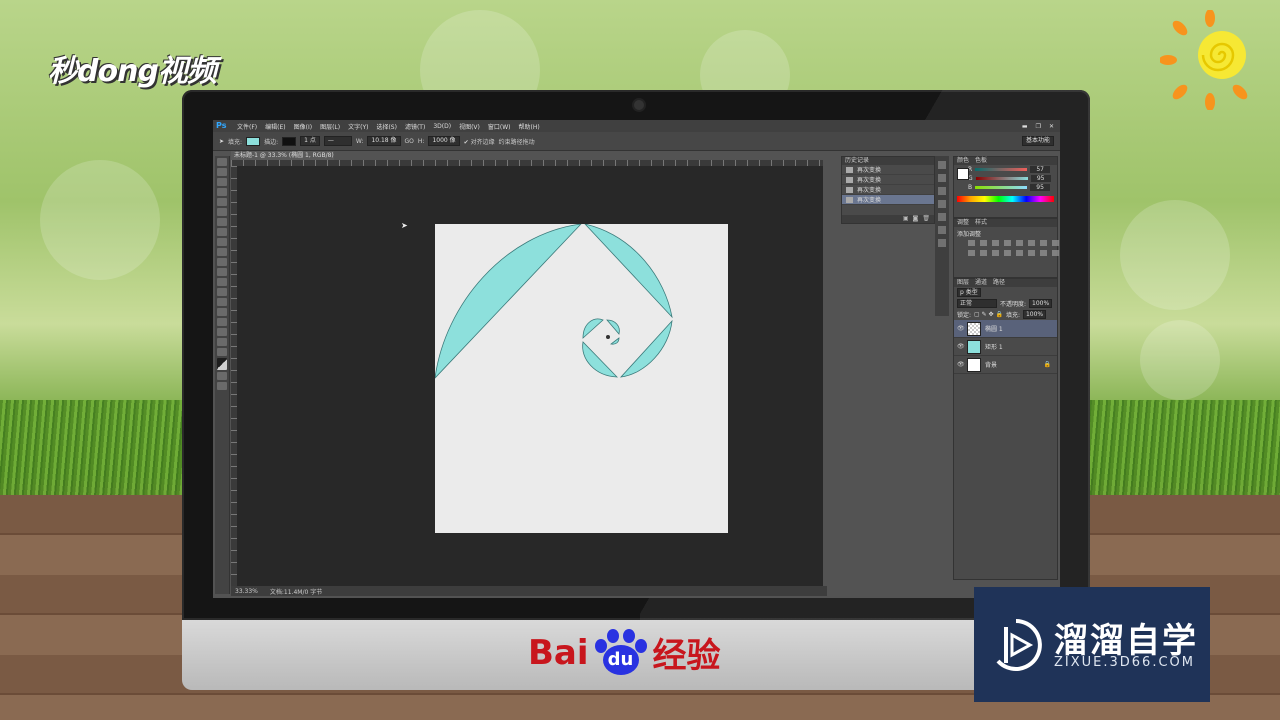 Image resolution: width=1280 pixels, height=720 pixels. Describe the element at coordinates (444, 141) in the screenshot. I see `height-field: 1000 像` at that location.